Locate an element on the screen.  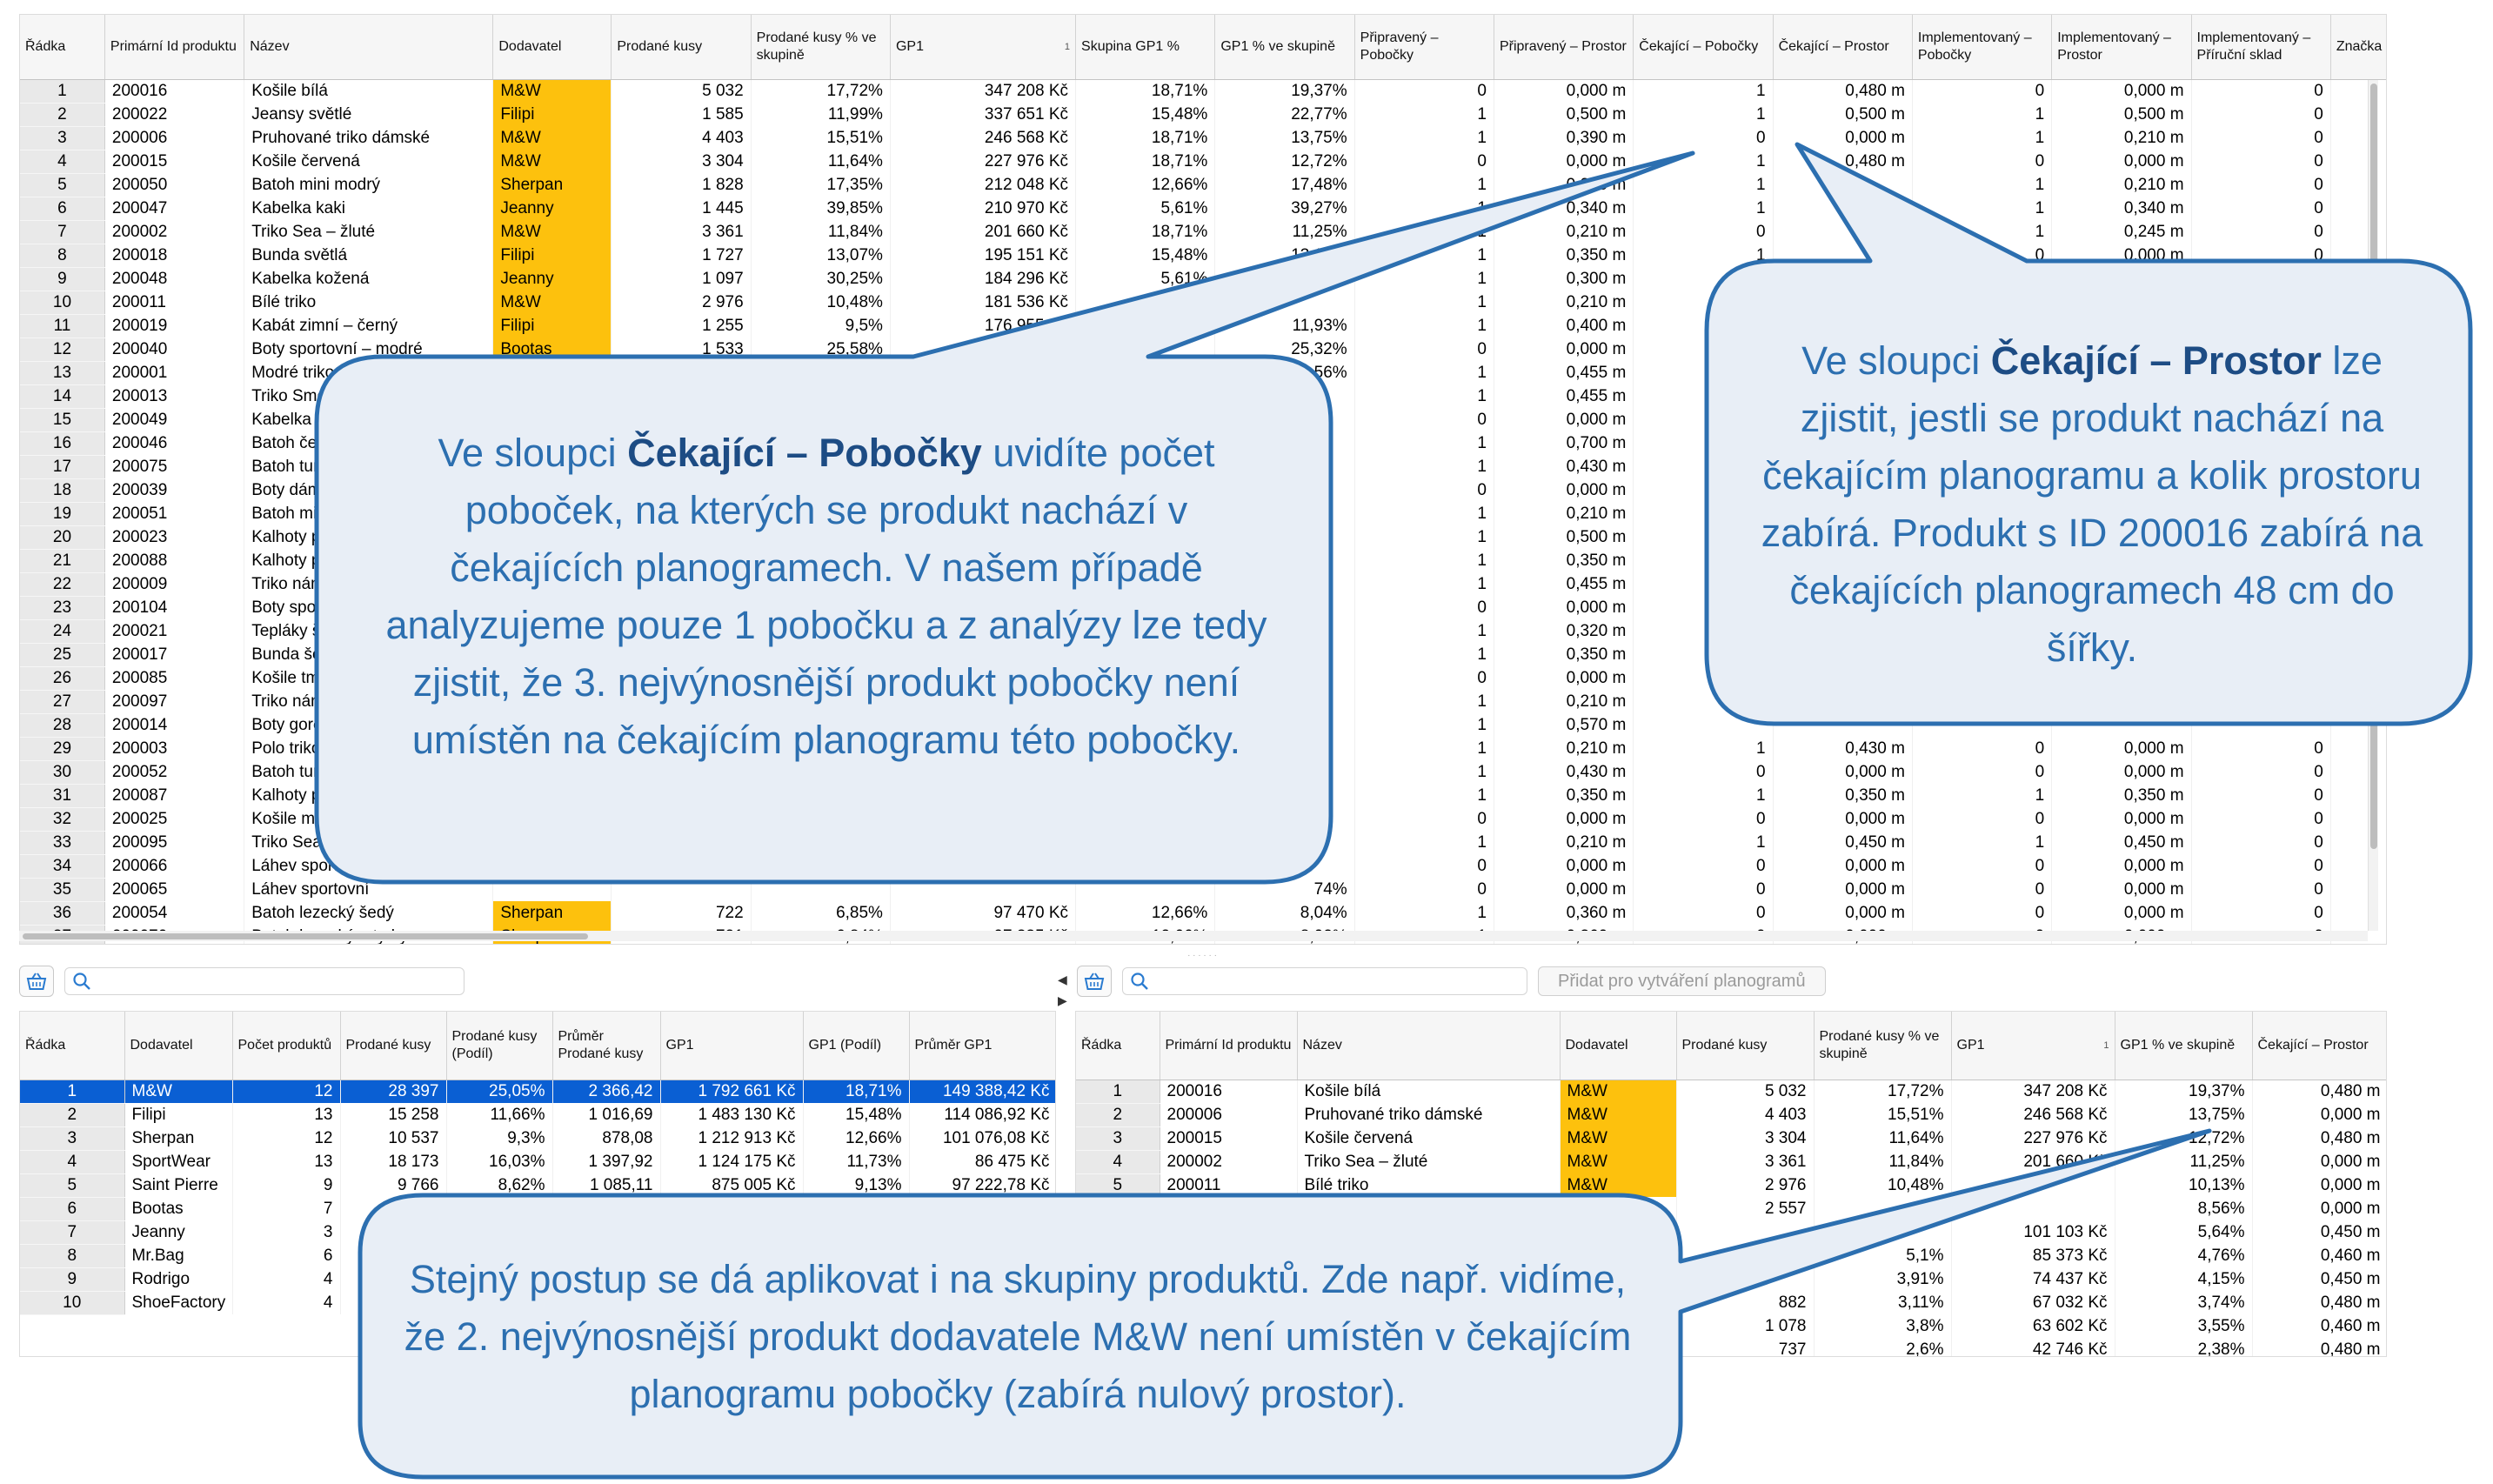
top-table-horizontal-scrollbar is located at coordinates (1193, 936).